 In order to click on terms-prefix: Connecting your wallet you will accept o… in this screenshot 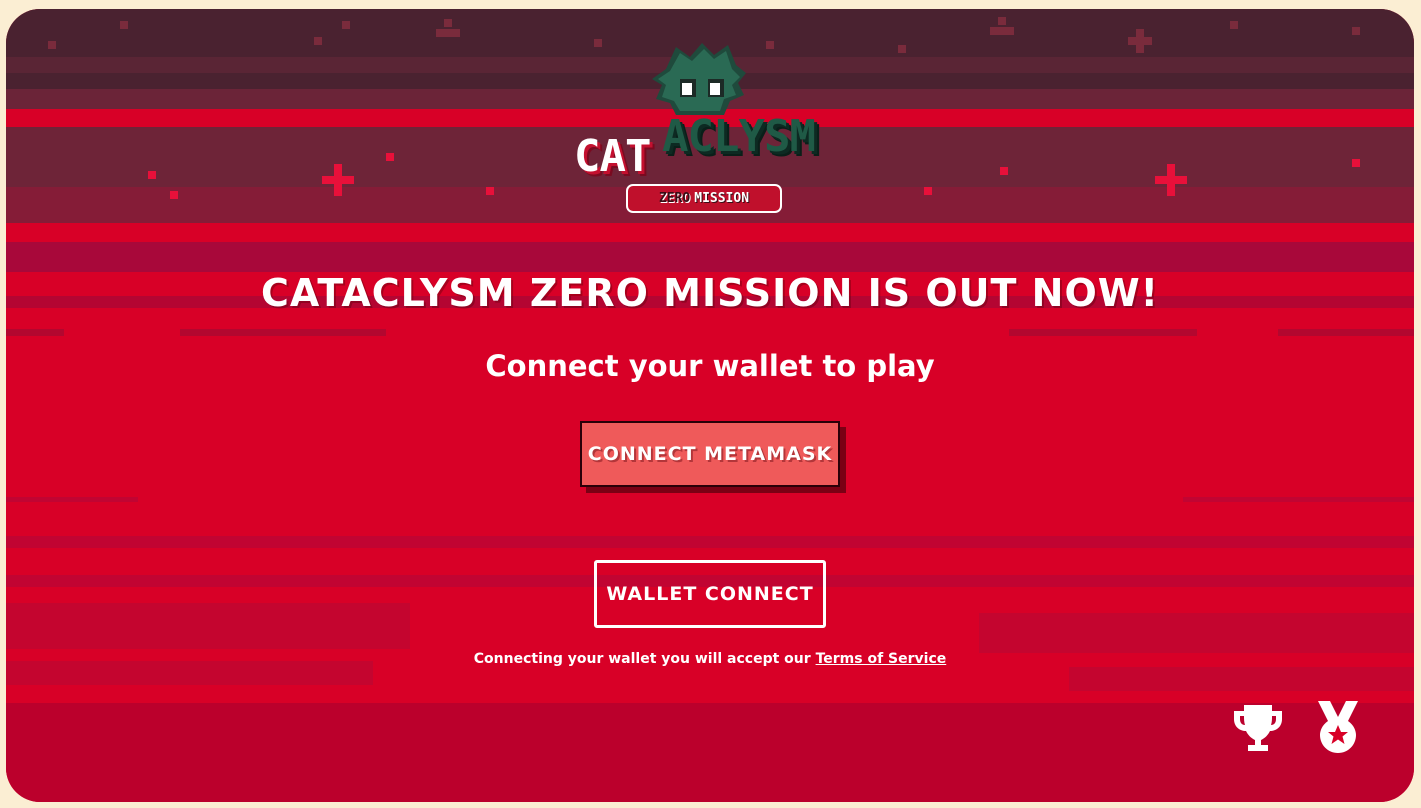, I will do `click(644, 659)`.